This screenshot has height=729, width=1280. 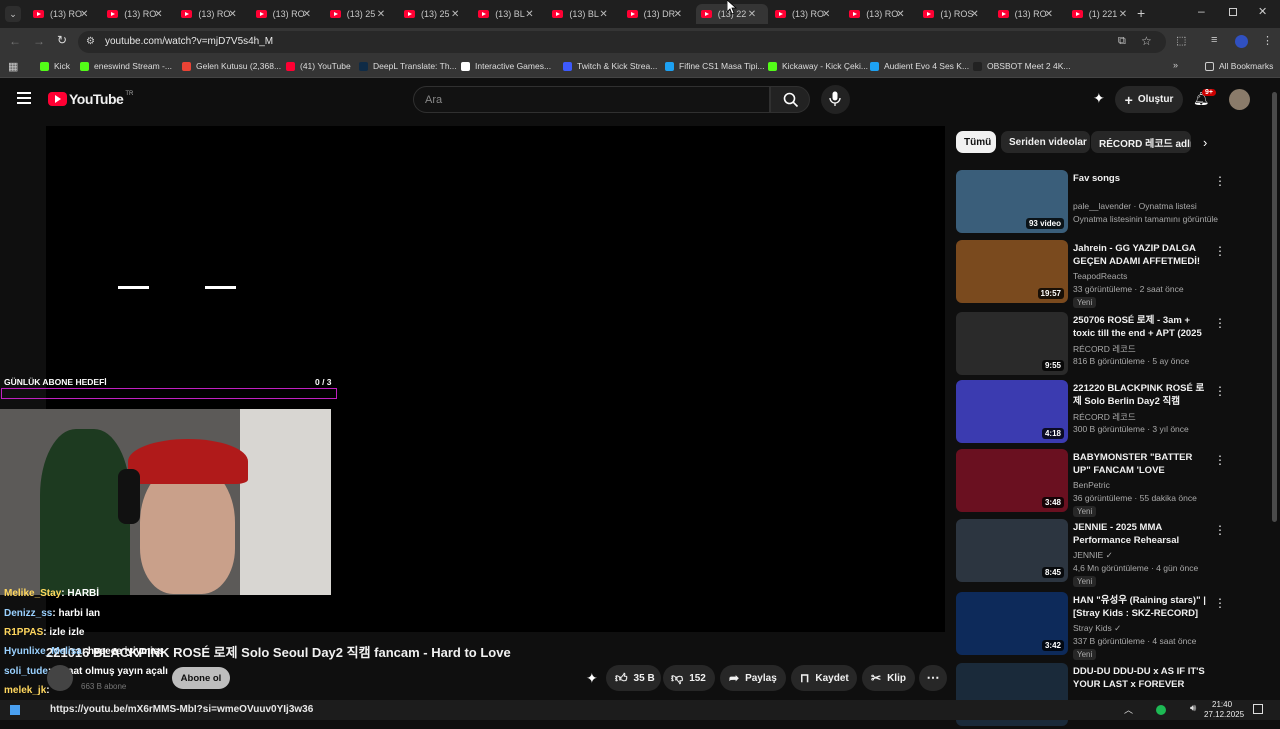 I want to click on extensions-icon: ⬚, so click(x=1181, y=40).